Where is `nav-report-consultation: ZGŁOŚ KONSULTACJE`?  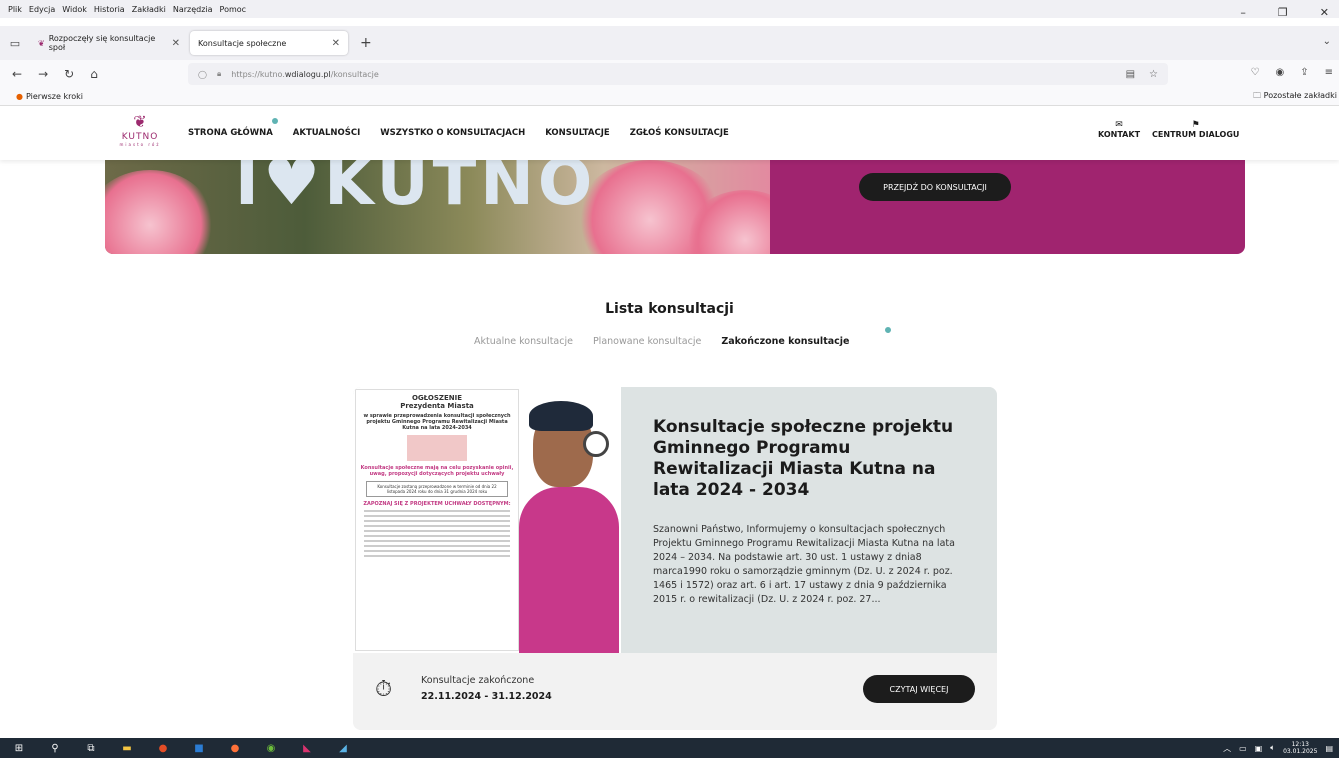
nav-report-consultation: ZGŁOŚ KONSULTACJE is located at coordinates (679, 133).